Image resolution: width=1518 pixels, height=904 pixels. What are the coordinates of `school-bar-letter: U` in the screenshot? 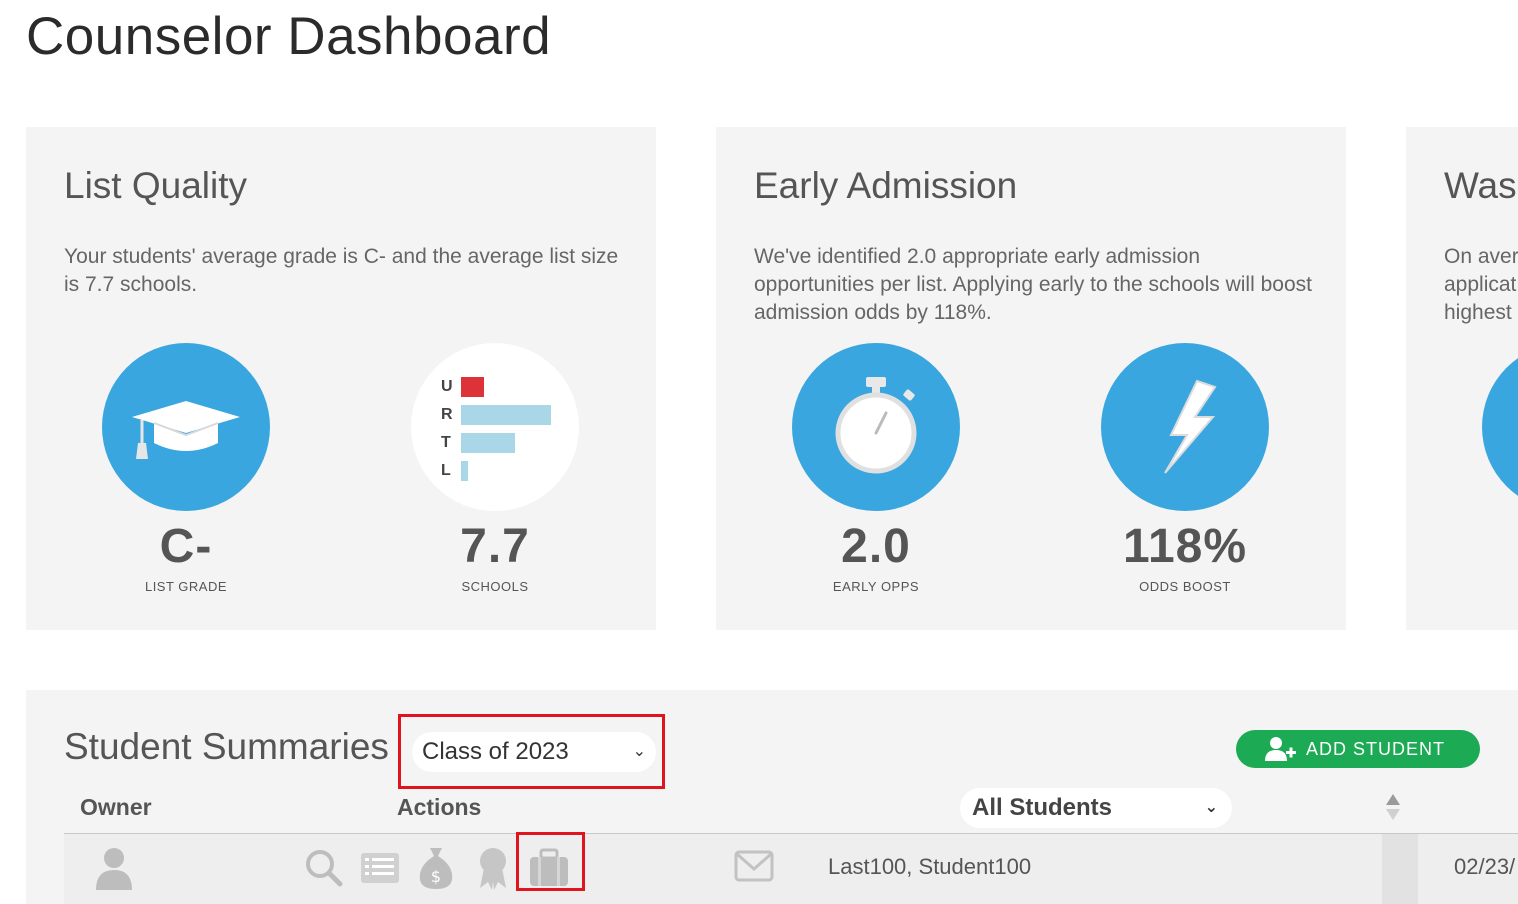 It's located at (447, 386).